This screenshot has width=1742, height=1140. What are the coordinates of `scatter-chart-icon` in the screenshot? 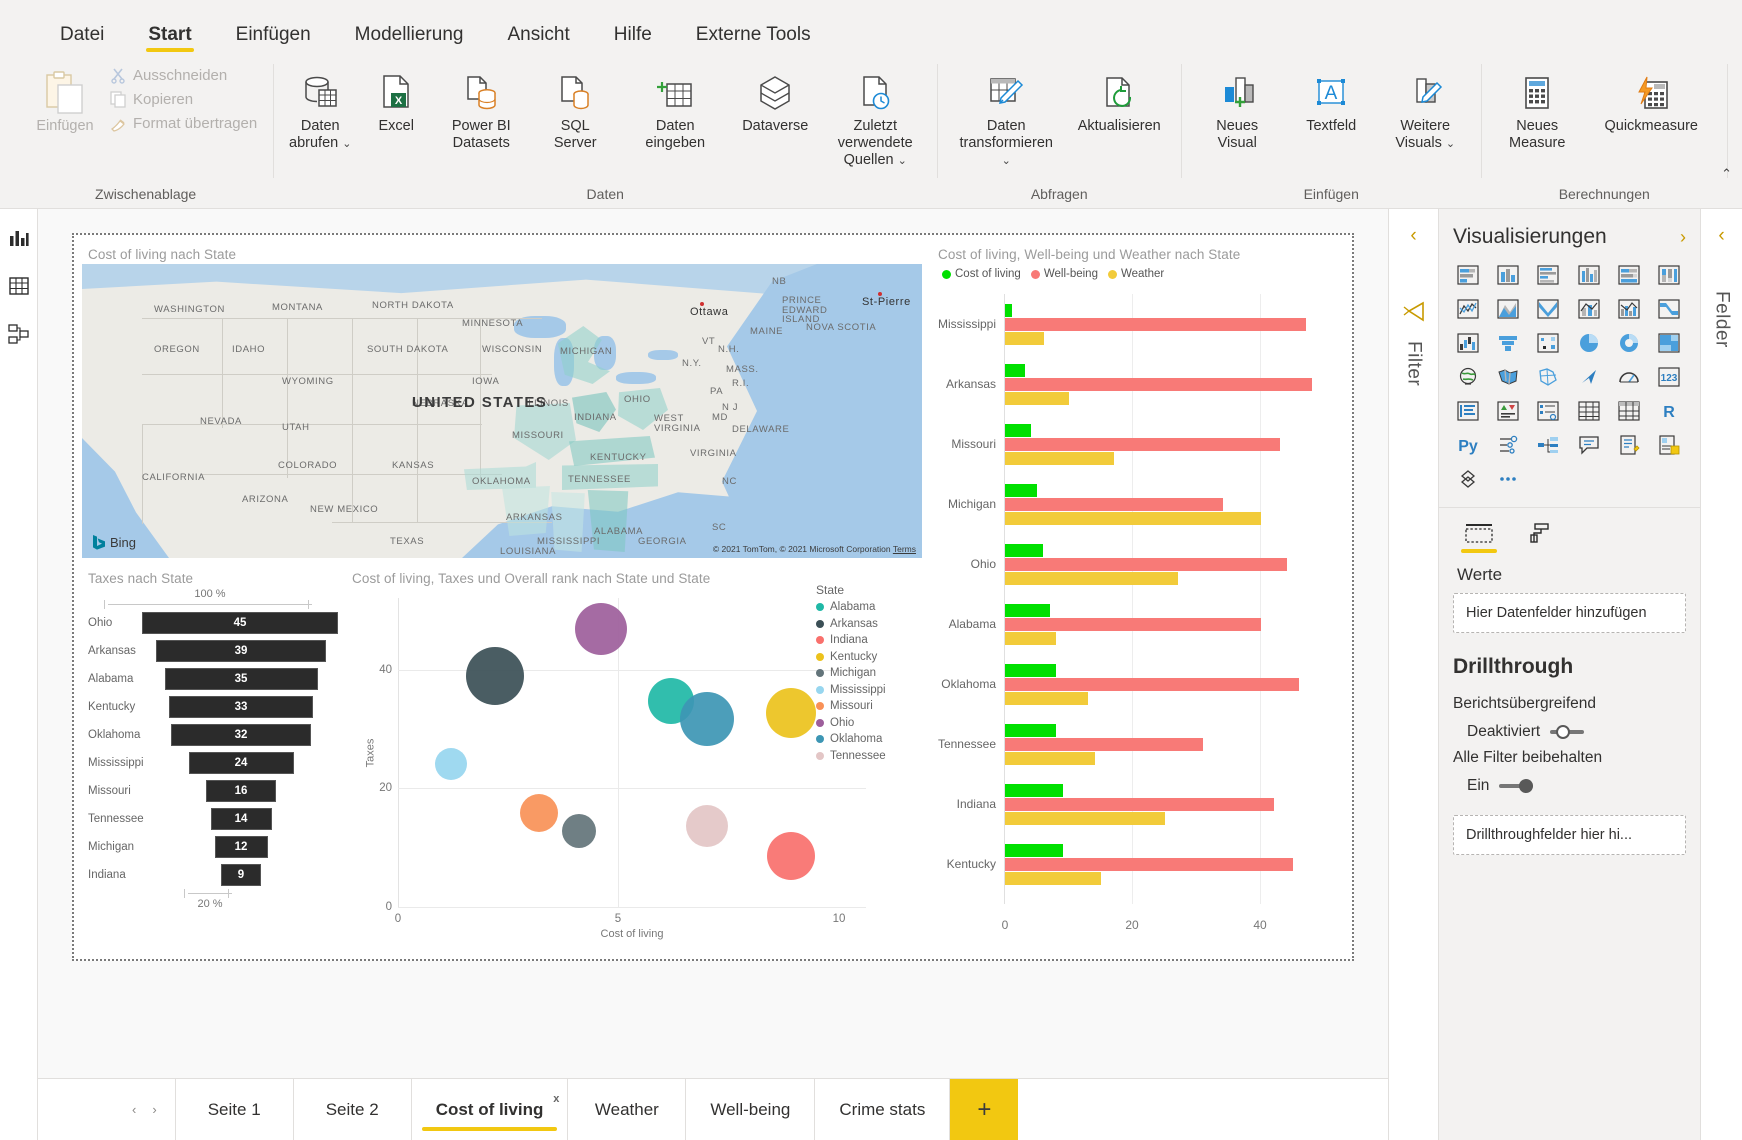 It's located at (1548, 343).